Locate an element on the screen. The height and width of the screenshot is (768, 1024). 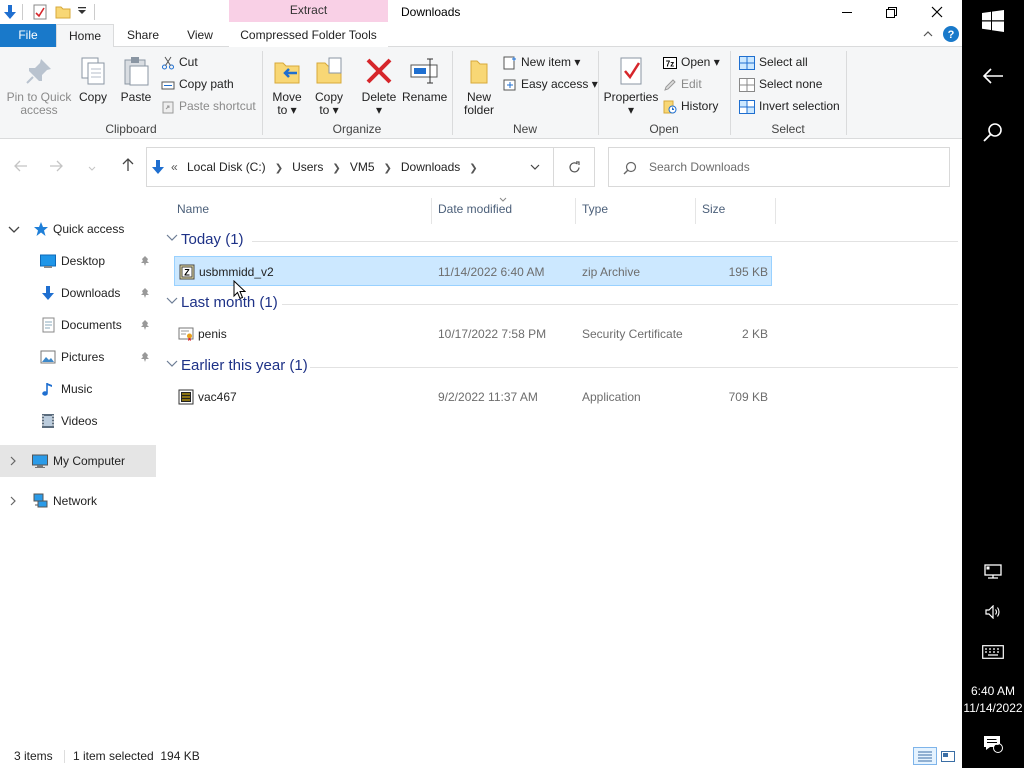
application-icon is located at coordinates (186, 397).